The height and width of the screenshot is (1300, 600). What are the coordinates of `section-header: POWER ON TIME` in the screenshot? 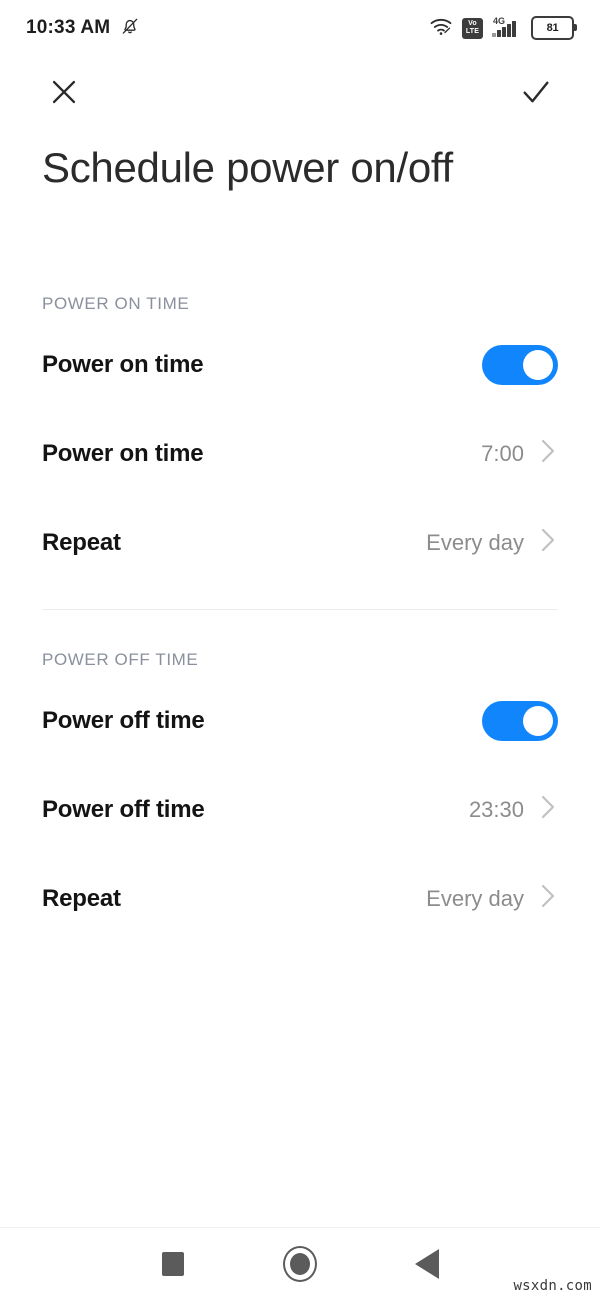 It's located at (116, 303).